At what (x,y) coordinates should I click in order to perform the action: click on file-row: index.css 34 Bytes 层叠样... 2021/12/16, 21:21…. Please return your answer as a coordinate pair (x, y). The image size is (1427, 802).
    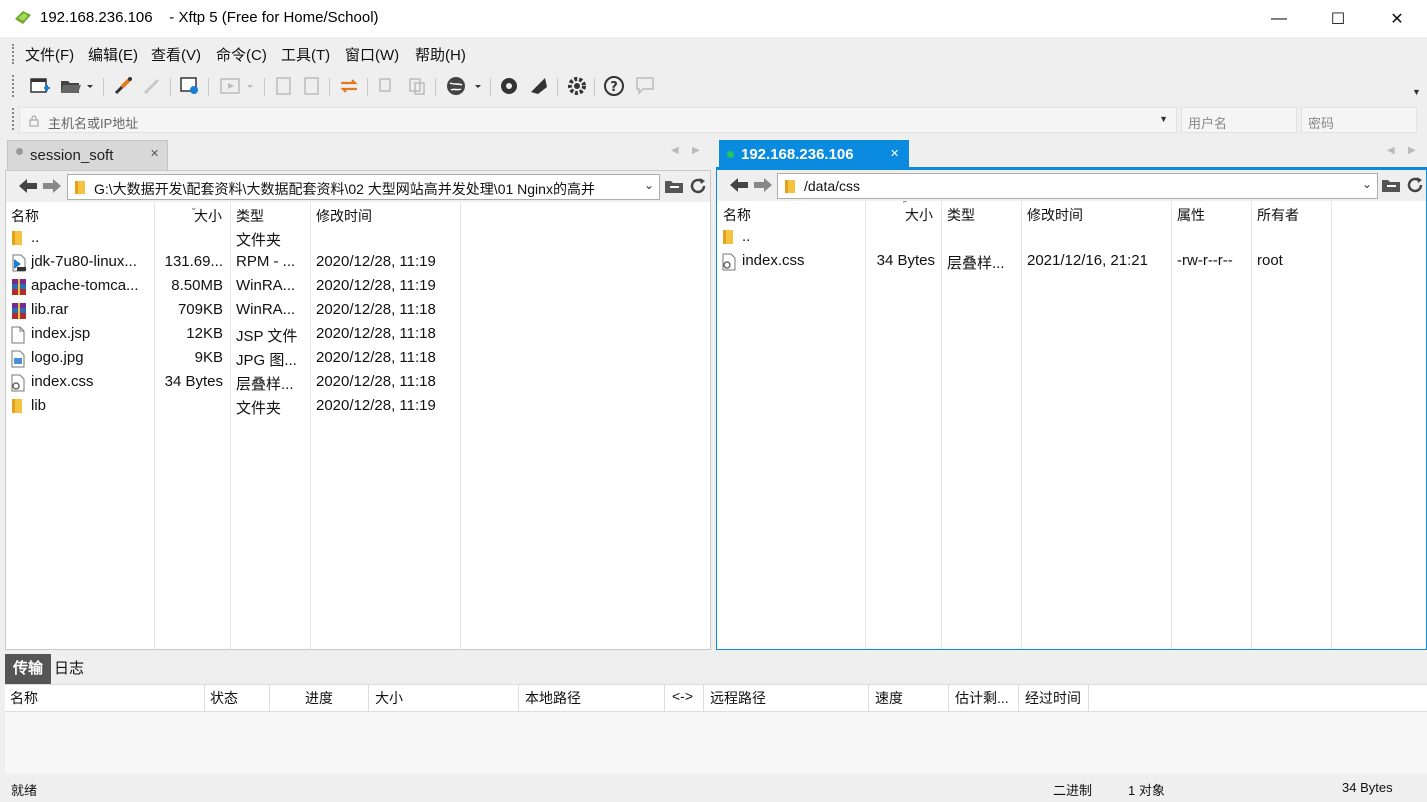
    Looking at the image, I should click on (1071, 261).